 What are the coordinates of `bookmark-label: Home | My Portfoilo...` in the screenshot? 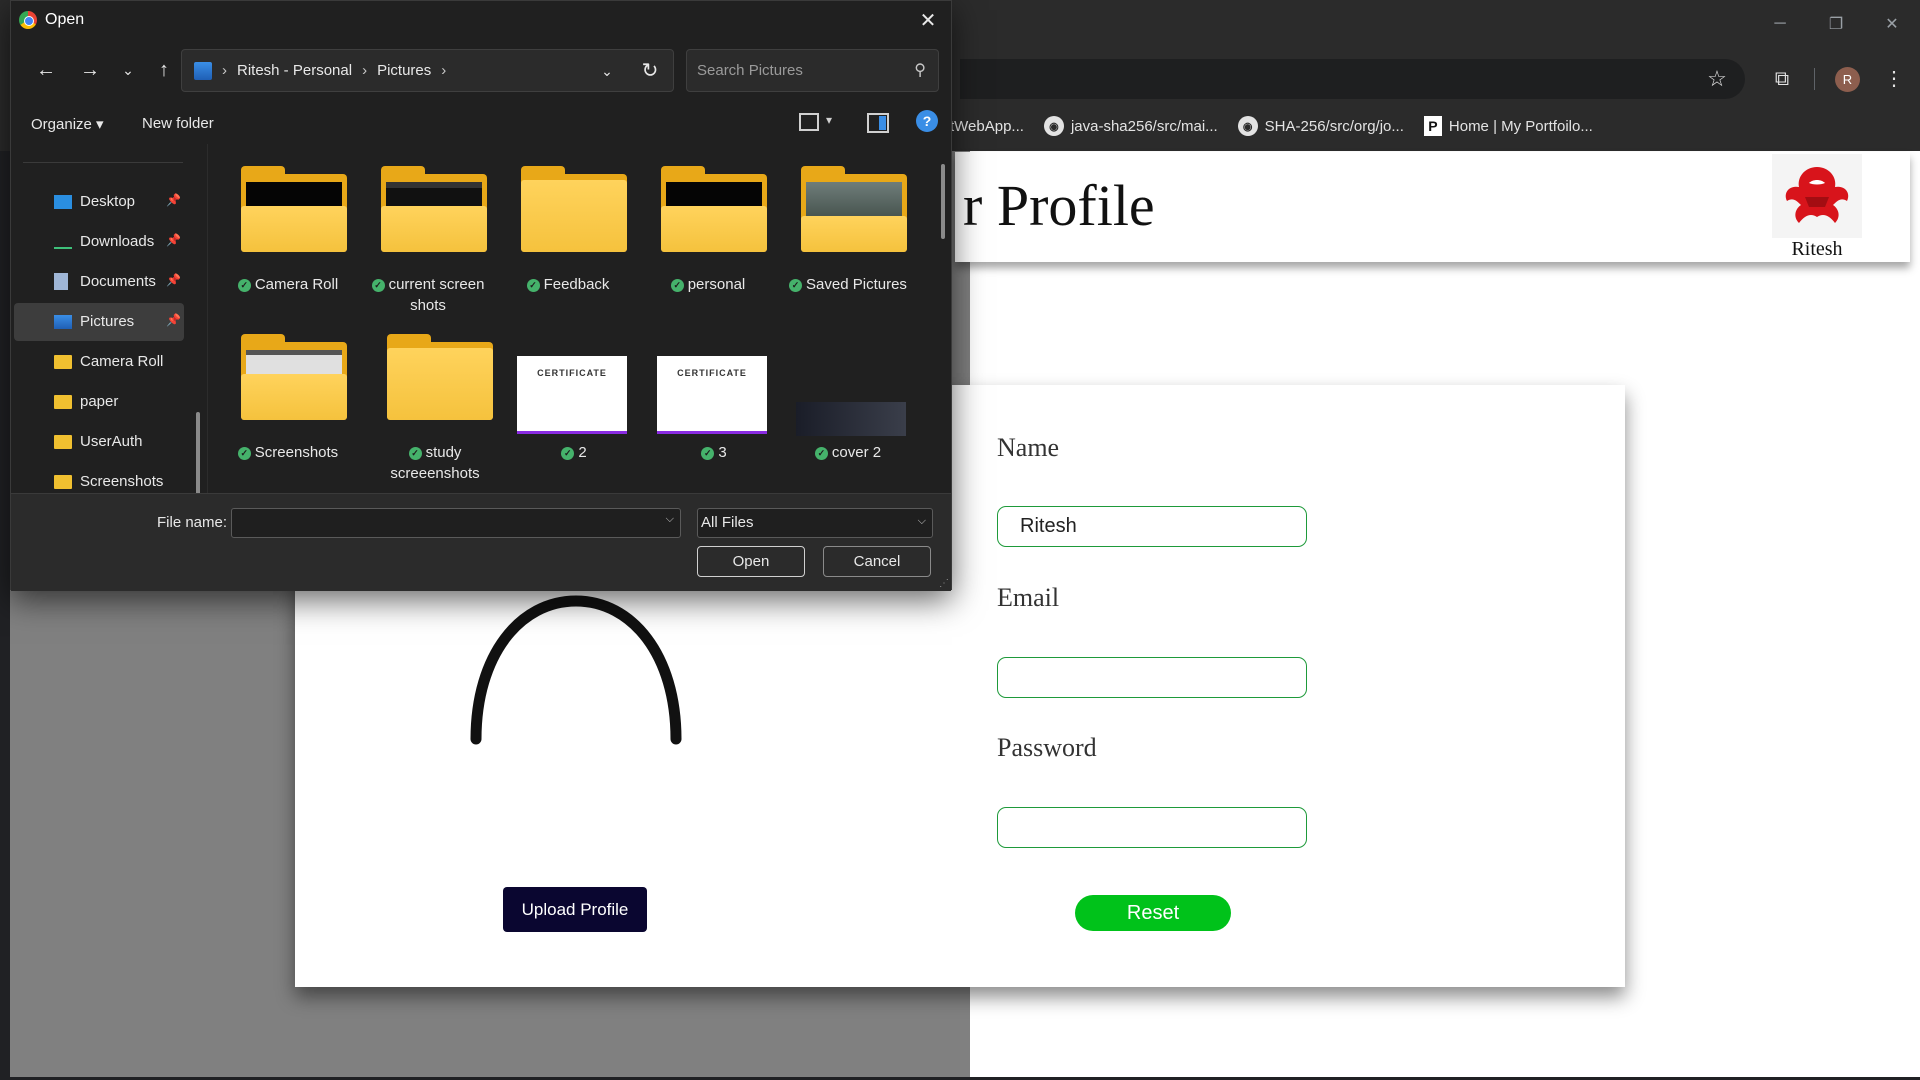 It's located at (1520, 126).